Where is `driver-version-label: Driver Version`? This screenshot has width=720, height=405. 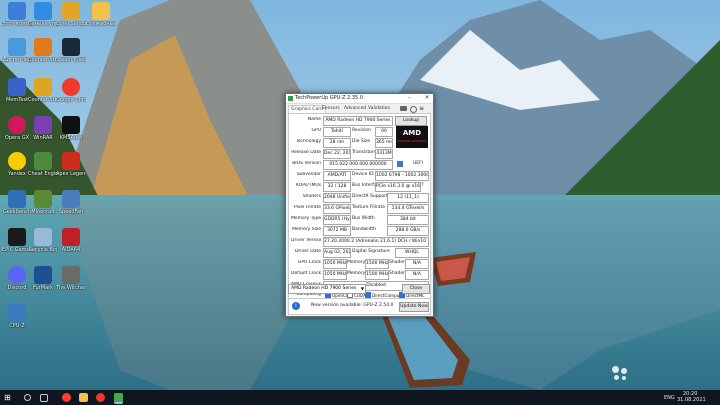
driver-version-label: Driver Version is located at coordinates (306, 240).